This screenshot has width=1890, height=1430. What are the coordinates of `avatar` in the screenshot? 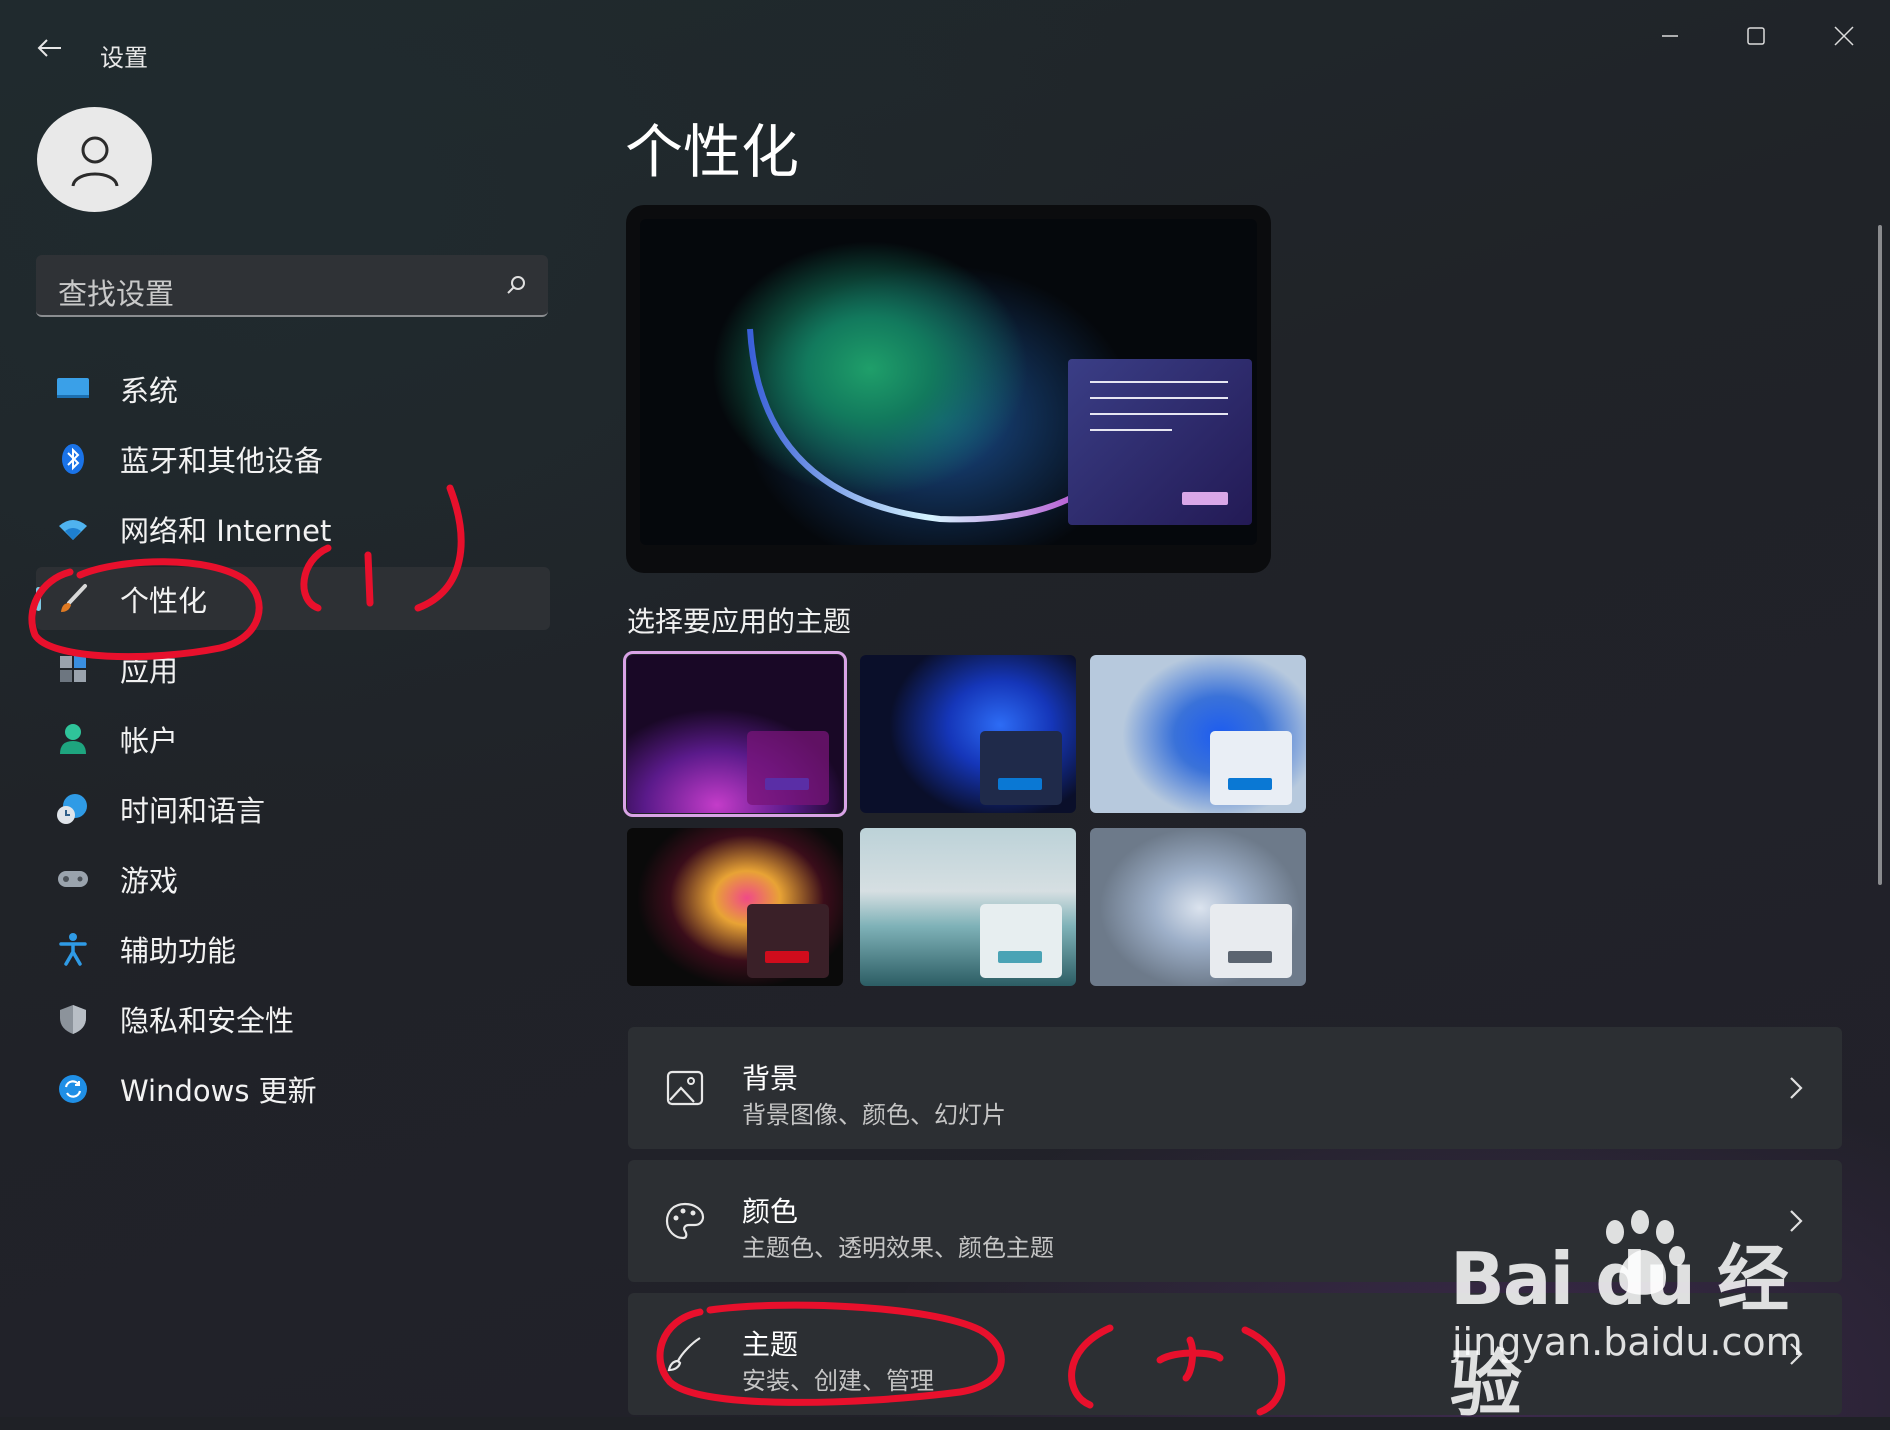 It's located at (94, 159).